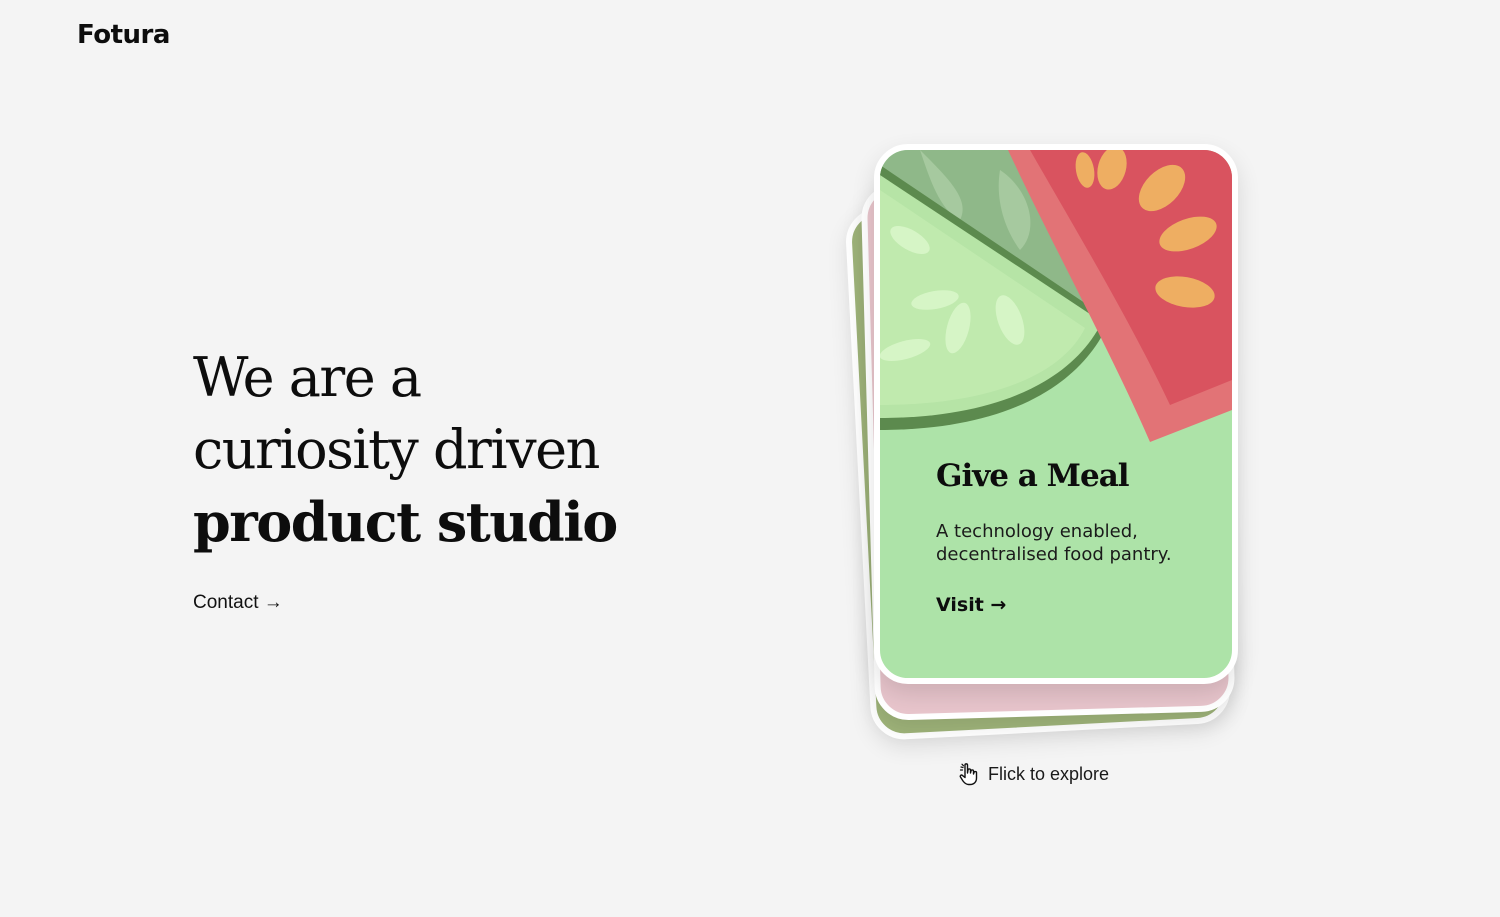  I want to click on hero-heading: We are a curiosity driven product studio, so click(453, 450).